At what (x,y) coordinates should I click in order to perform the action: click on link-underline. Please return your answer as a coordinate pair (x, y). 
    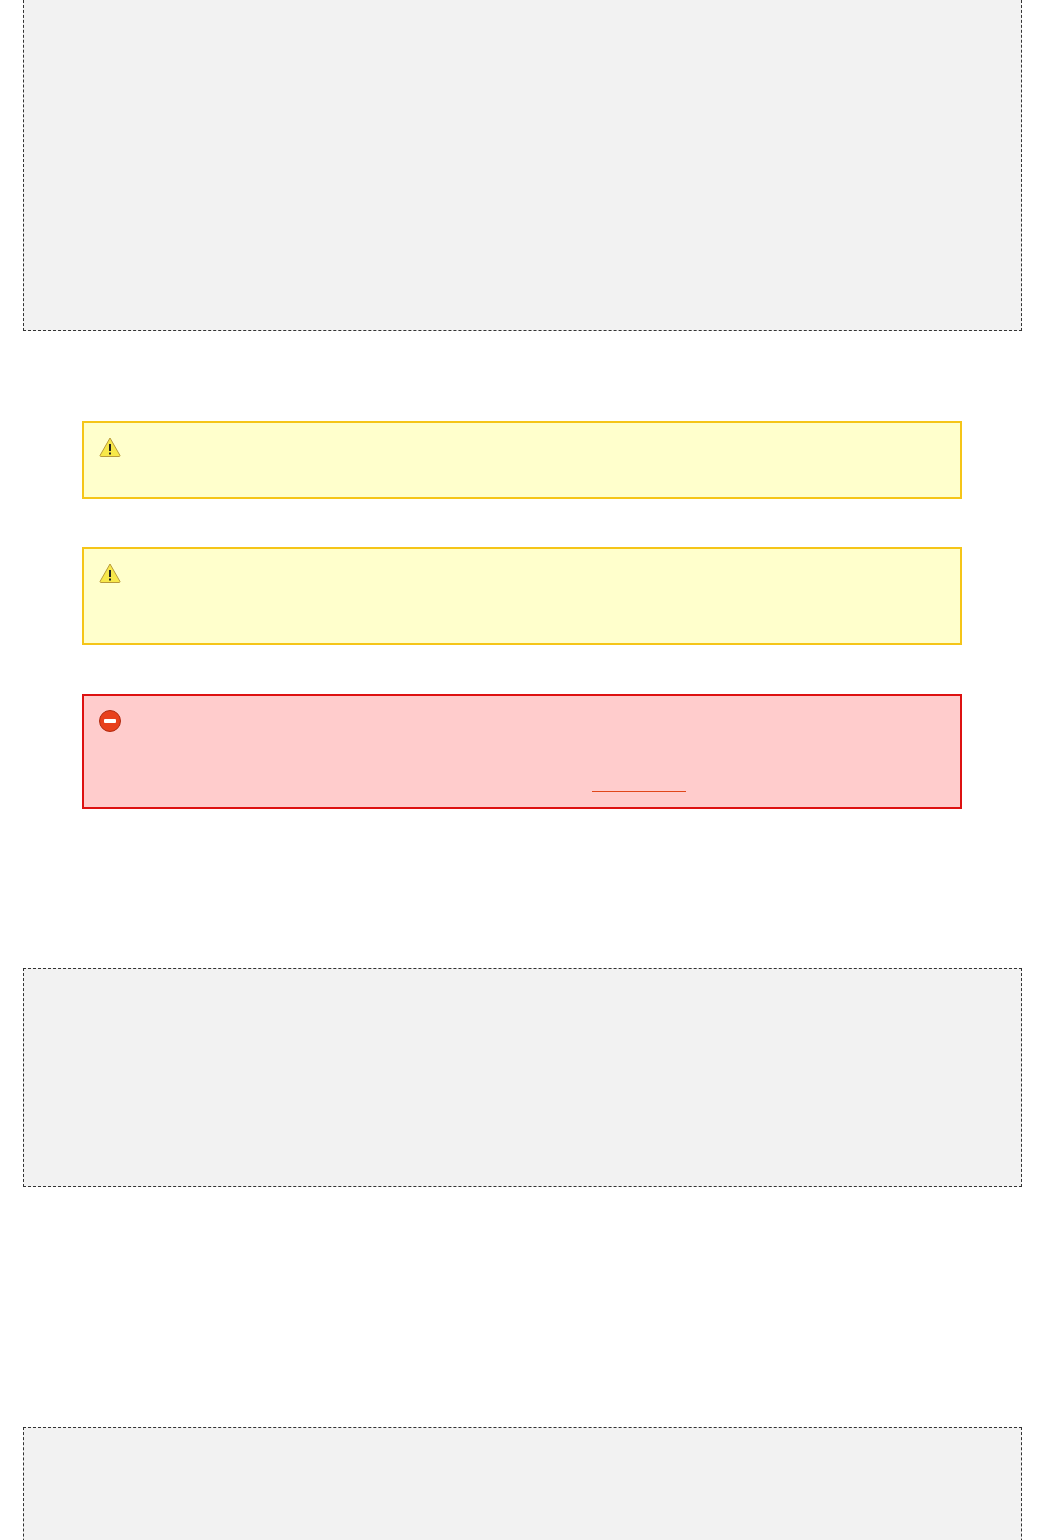
    Looking at the image, I should click on (639, 791).